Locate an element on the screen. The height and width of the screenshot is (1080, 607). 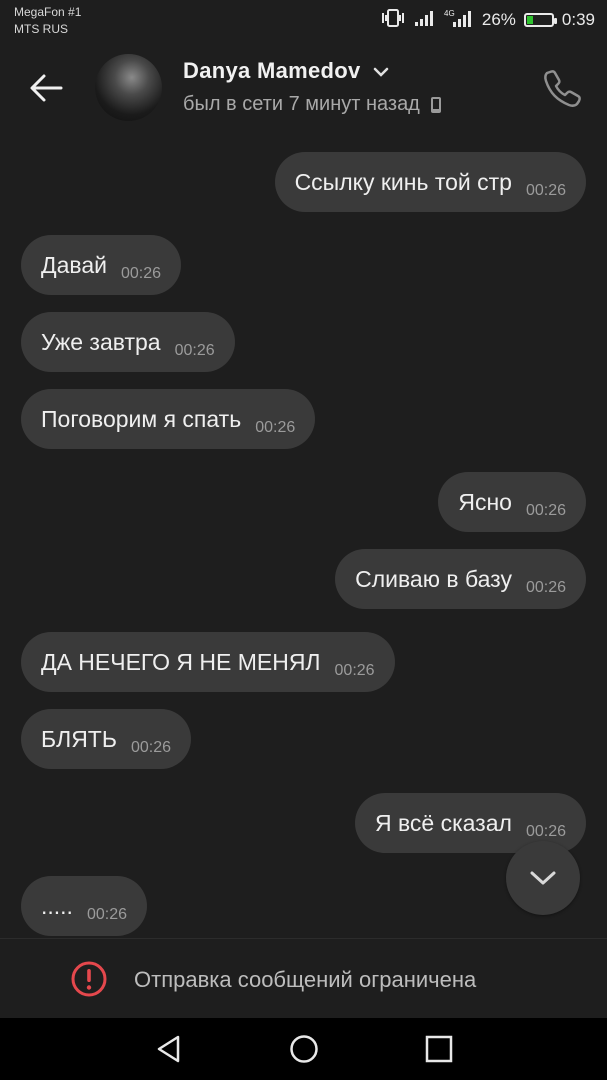
avatar is located at coordinates (128, 87).